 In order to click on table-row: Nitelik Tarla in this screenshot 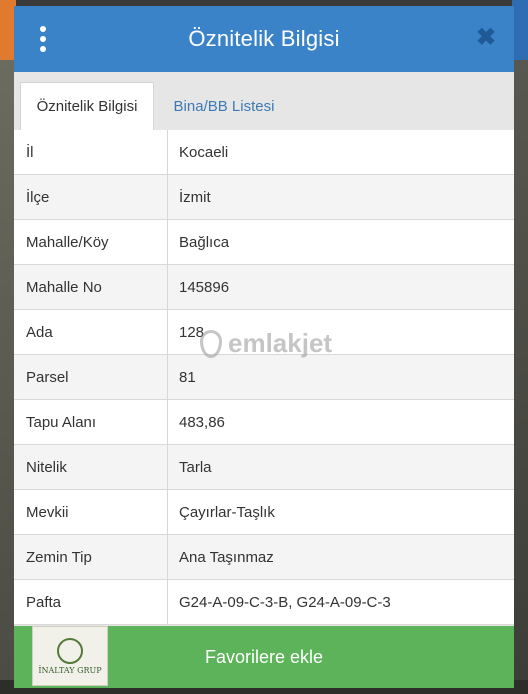, I will do `click(264, 467)`.